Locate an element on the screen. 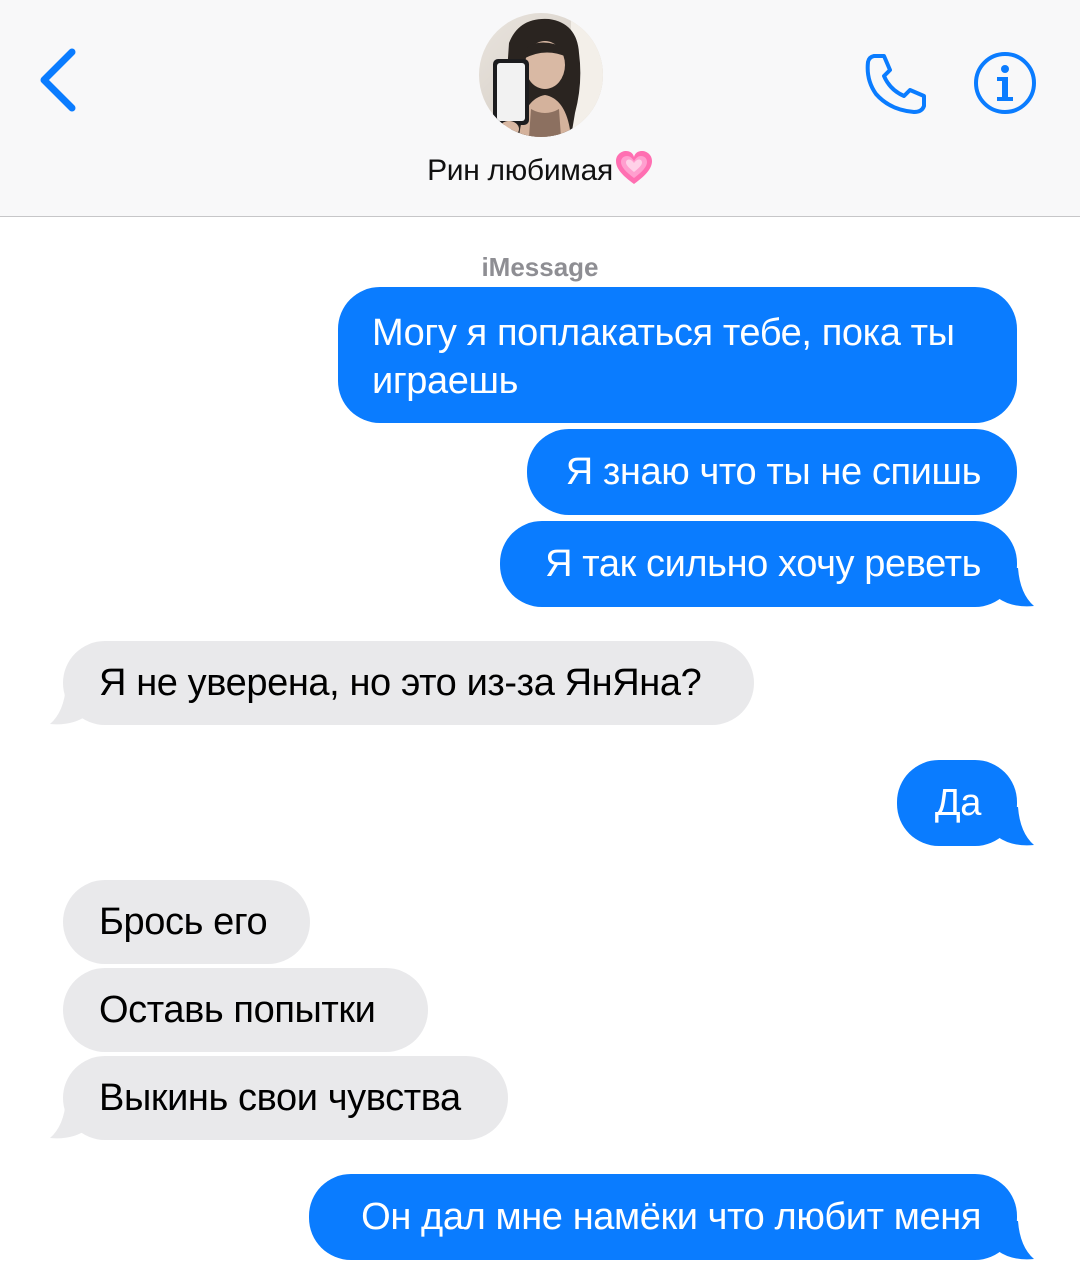 The height and width of the screenshot is (1280, 1080). contact-name-text: Рин любимая is located at coordinates (520, 170).